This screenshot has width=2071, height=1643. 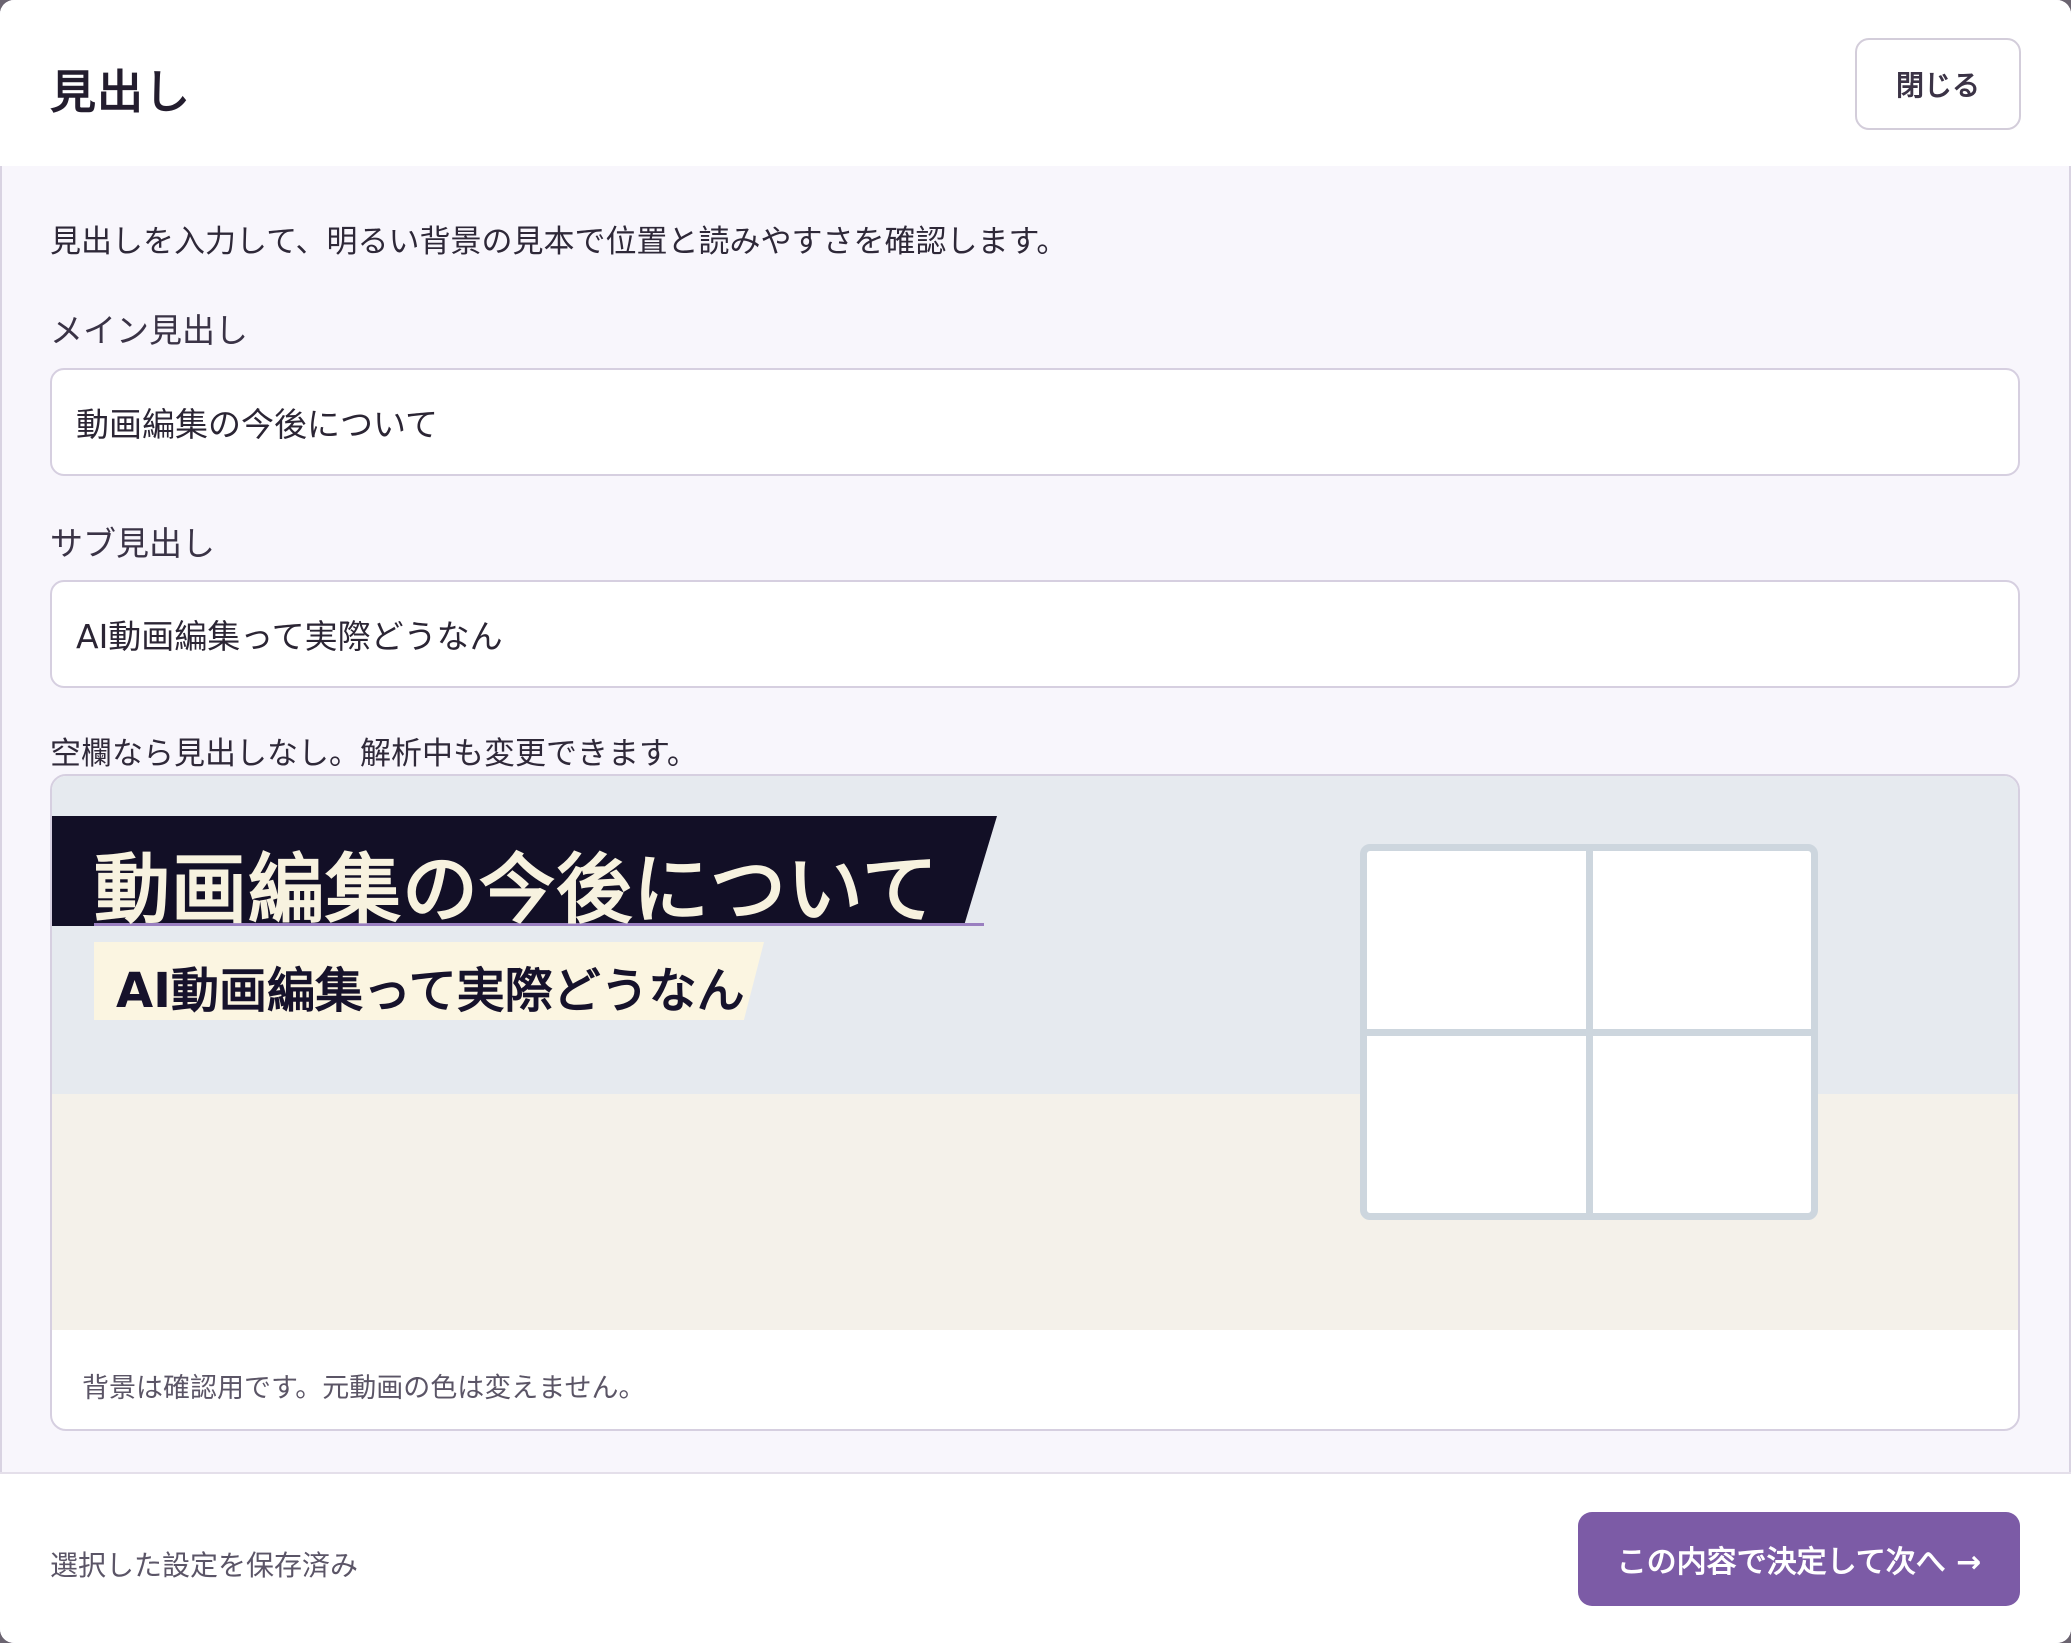 What do you see at coordinates (204, 1565) in the screenshot?
I see `saved-status: 選択した設定を保存済み` at bounding box center [204, 1565].